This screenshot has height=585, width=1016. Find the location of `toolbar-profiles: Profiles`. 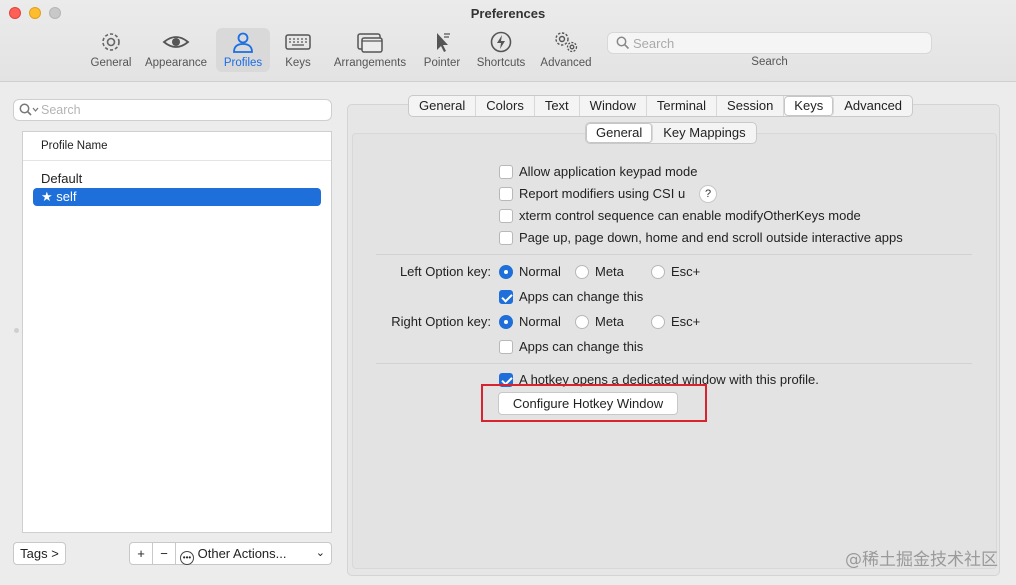

toolbar-profiles: Profiles is located at coordinates (243, 50).